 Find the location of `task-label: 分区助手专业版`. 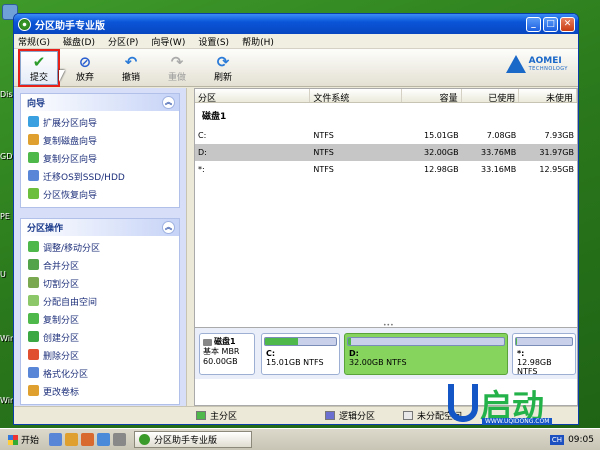

task-label: 分区助手专业版 is located at coordinates (186, 441).